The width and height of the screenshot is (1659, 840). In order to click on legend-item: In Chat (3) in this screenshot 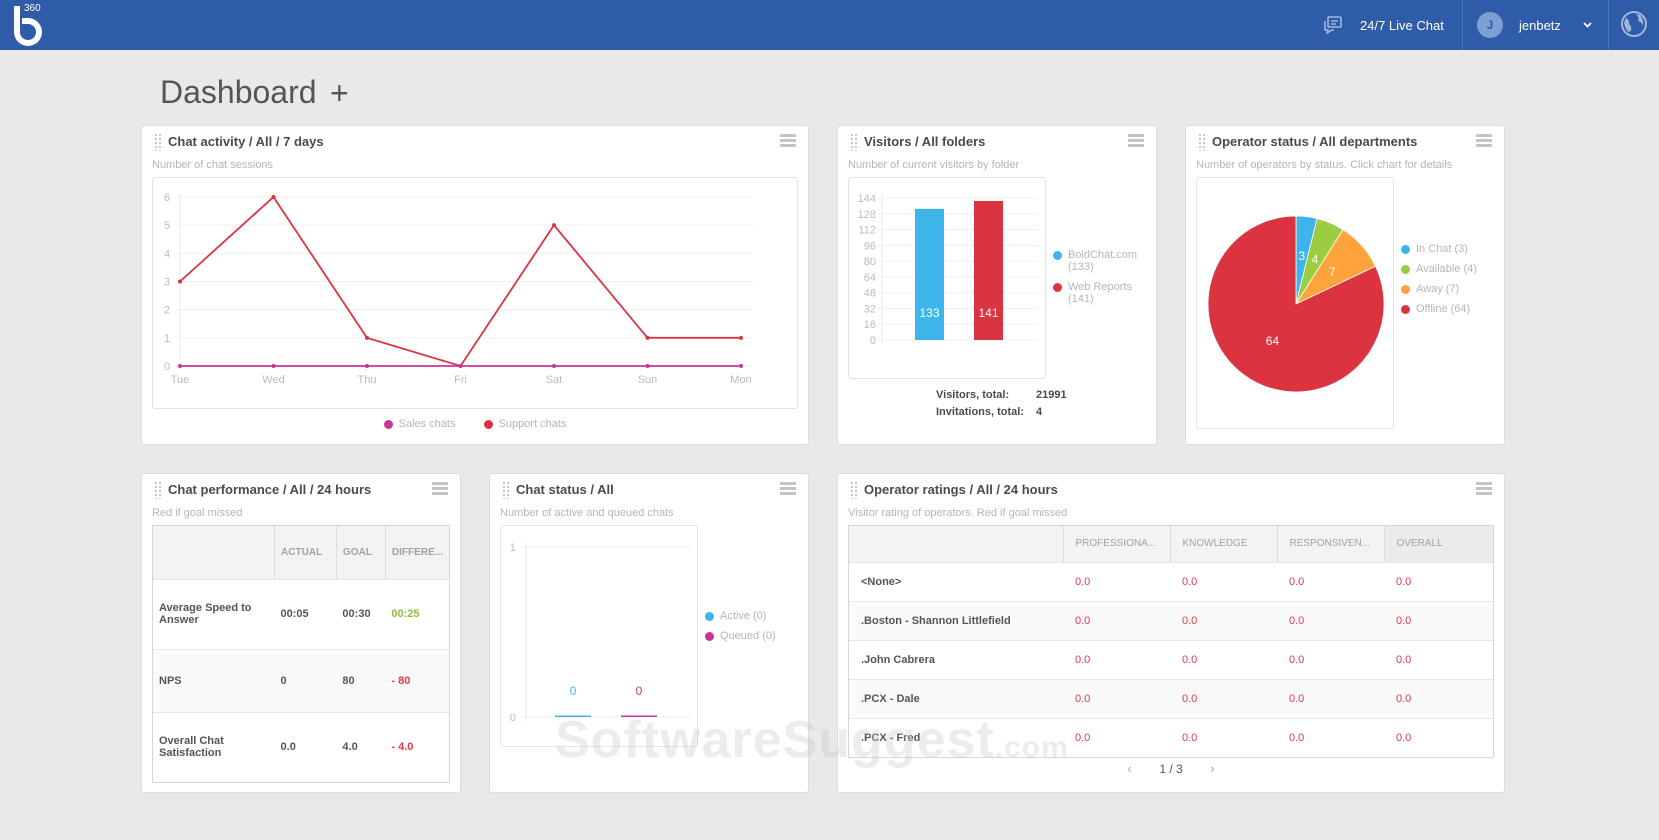, I will do `click(1439, 249)`.